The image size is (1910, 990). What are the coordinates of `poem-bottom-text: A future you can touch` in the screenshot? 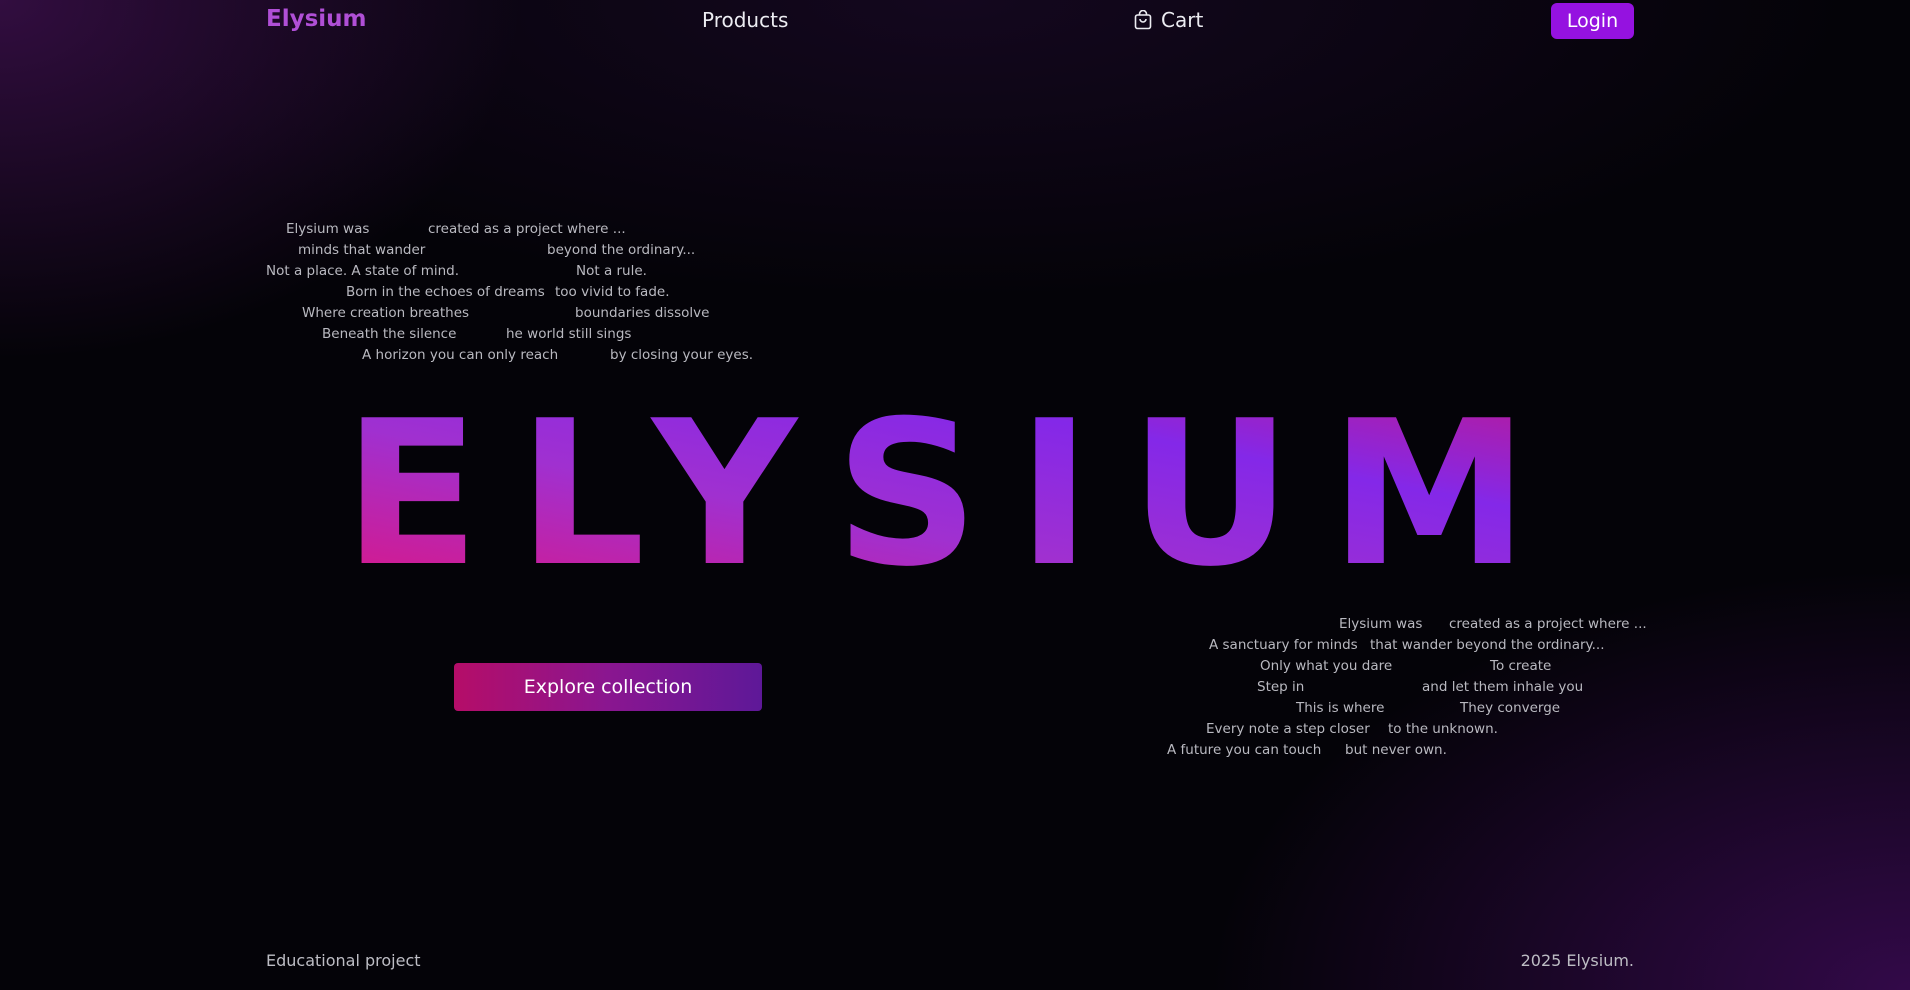 It's located at (1244, 750).